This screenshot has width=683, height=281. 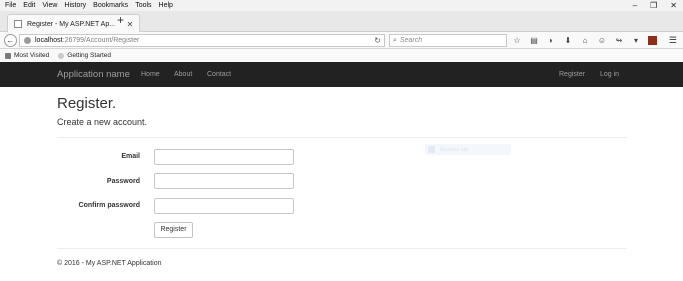 I want to click on page-title: Register., so click(x=87, y=103).